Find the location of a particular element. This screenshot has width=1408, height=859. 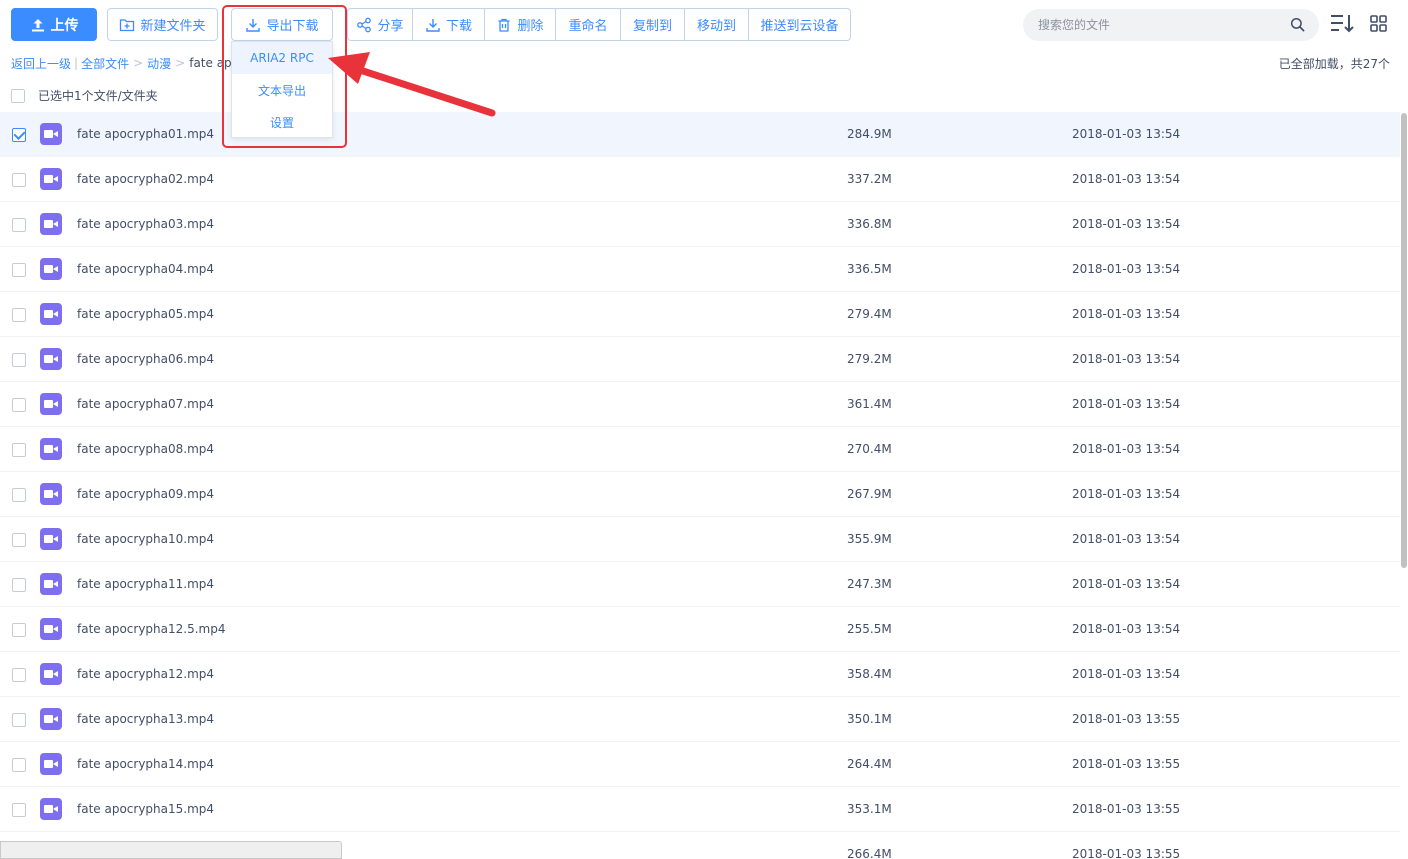

file-size: 361.4M is located at coordinates (869, 404).